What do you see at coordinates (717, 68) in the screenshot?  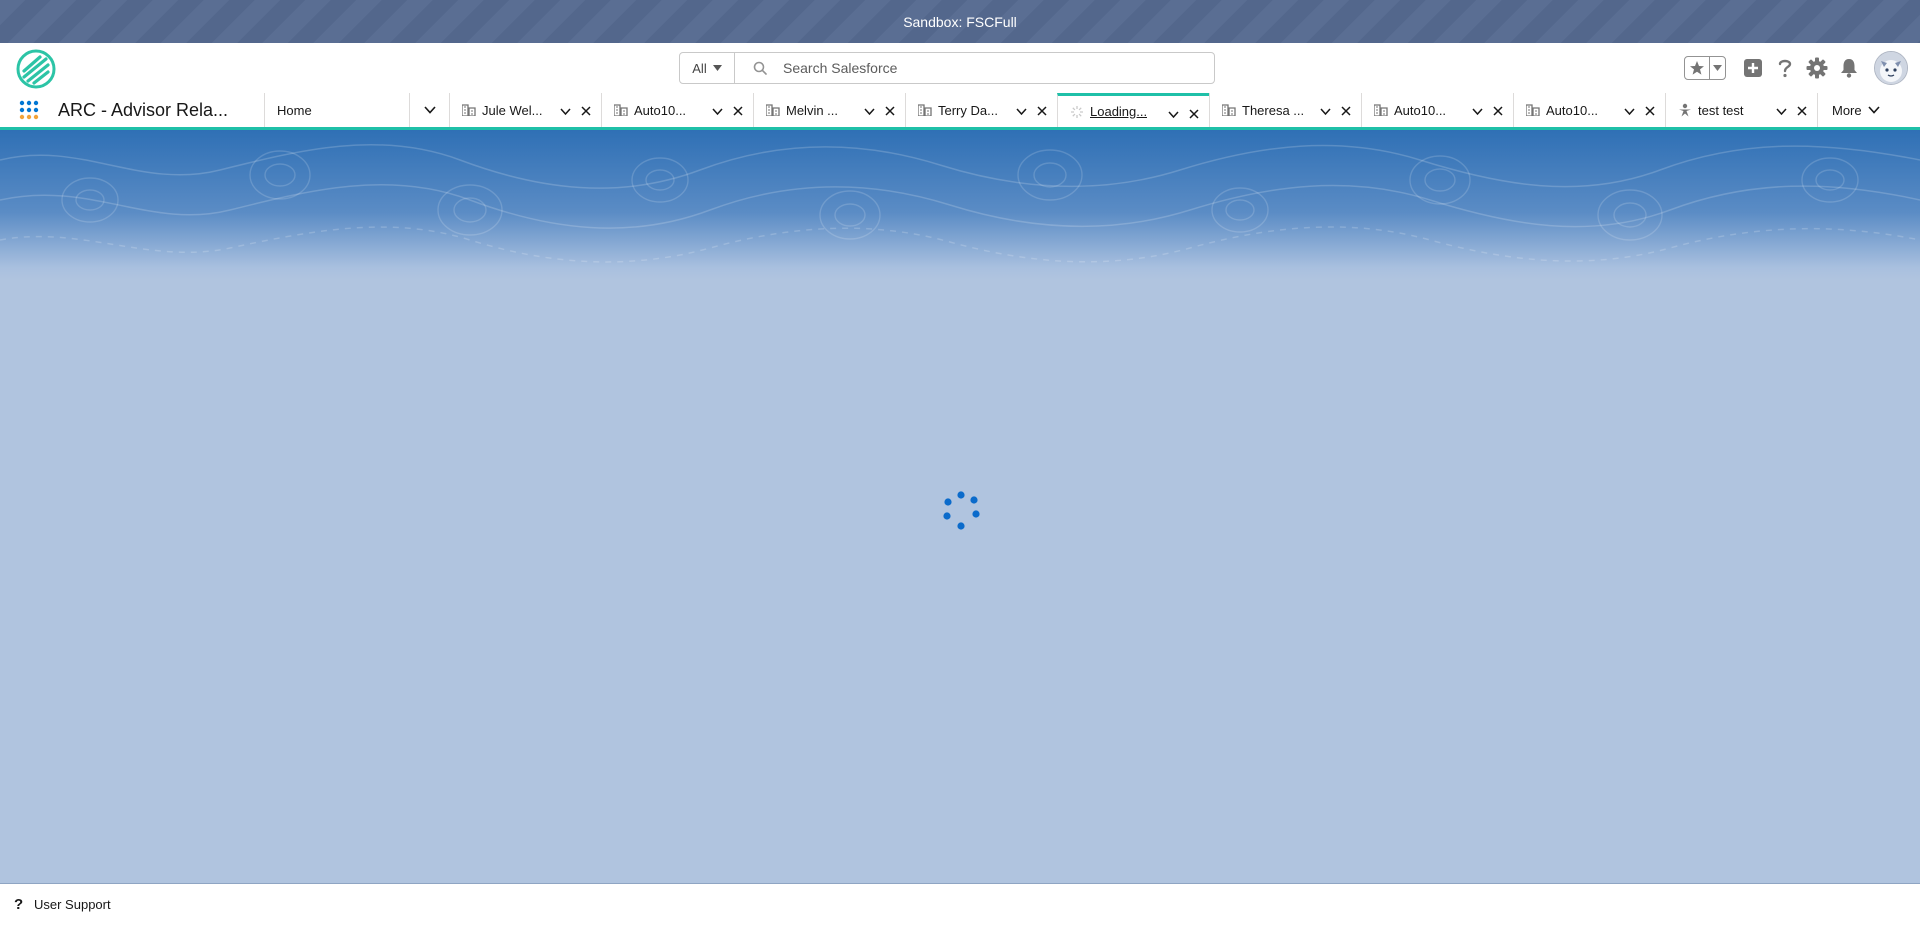 I see `caret-down-icon` at bounding box center [717, 68].